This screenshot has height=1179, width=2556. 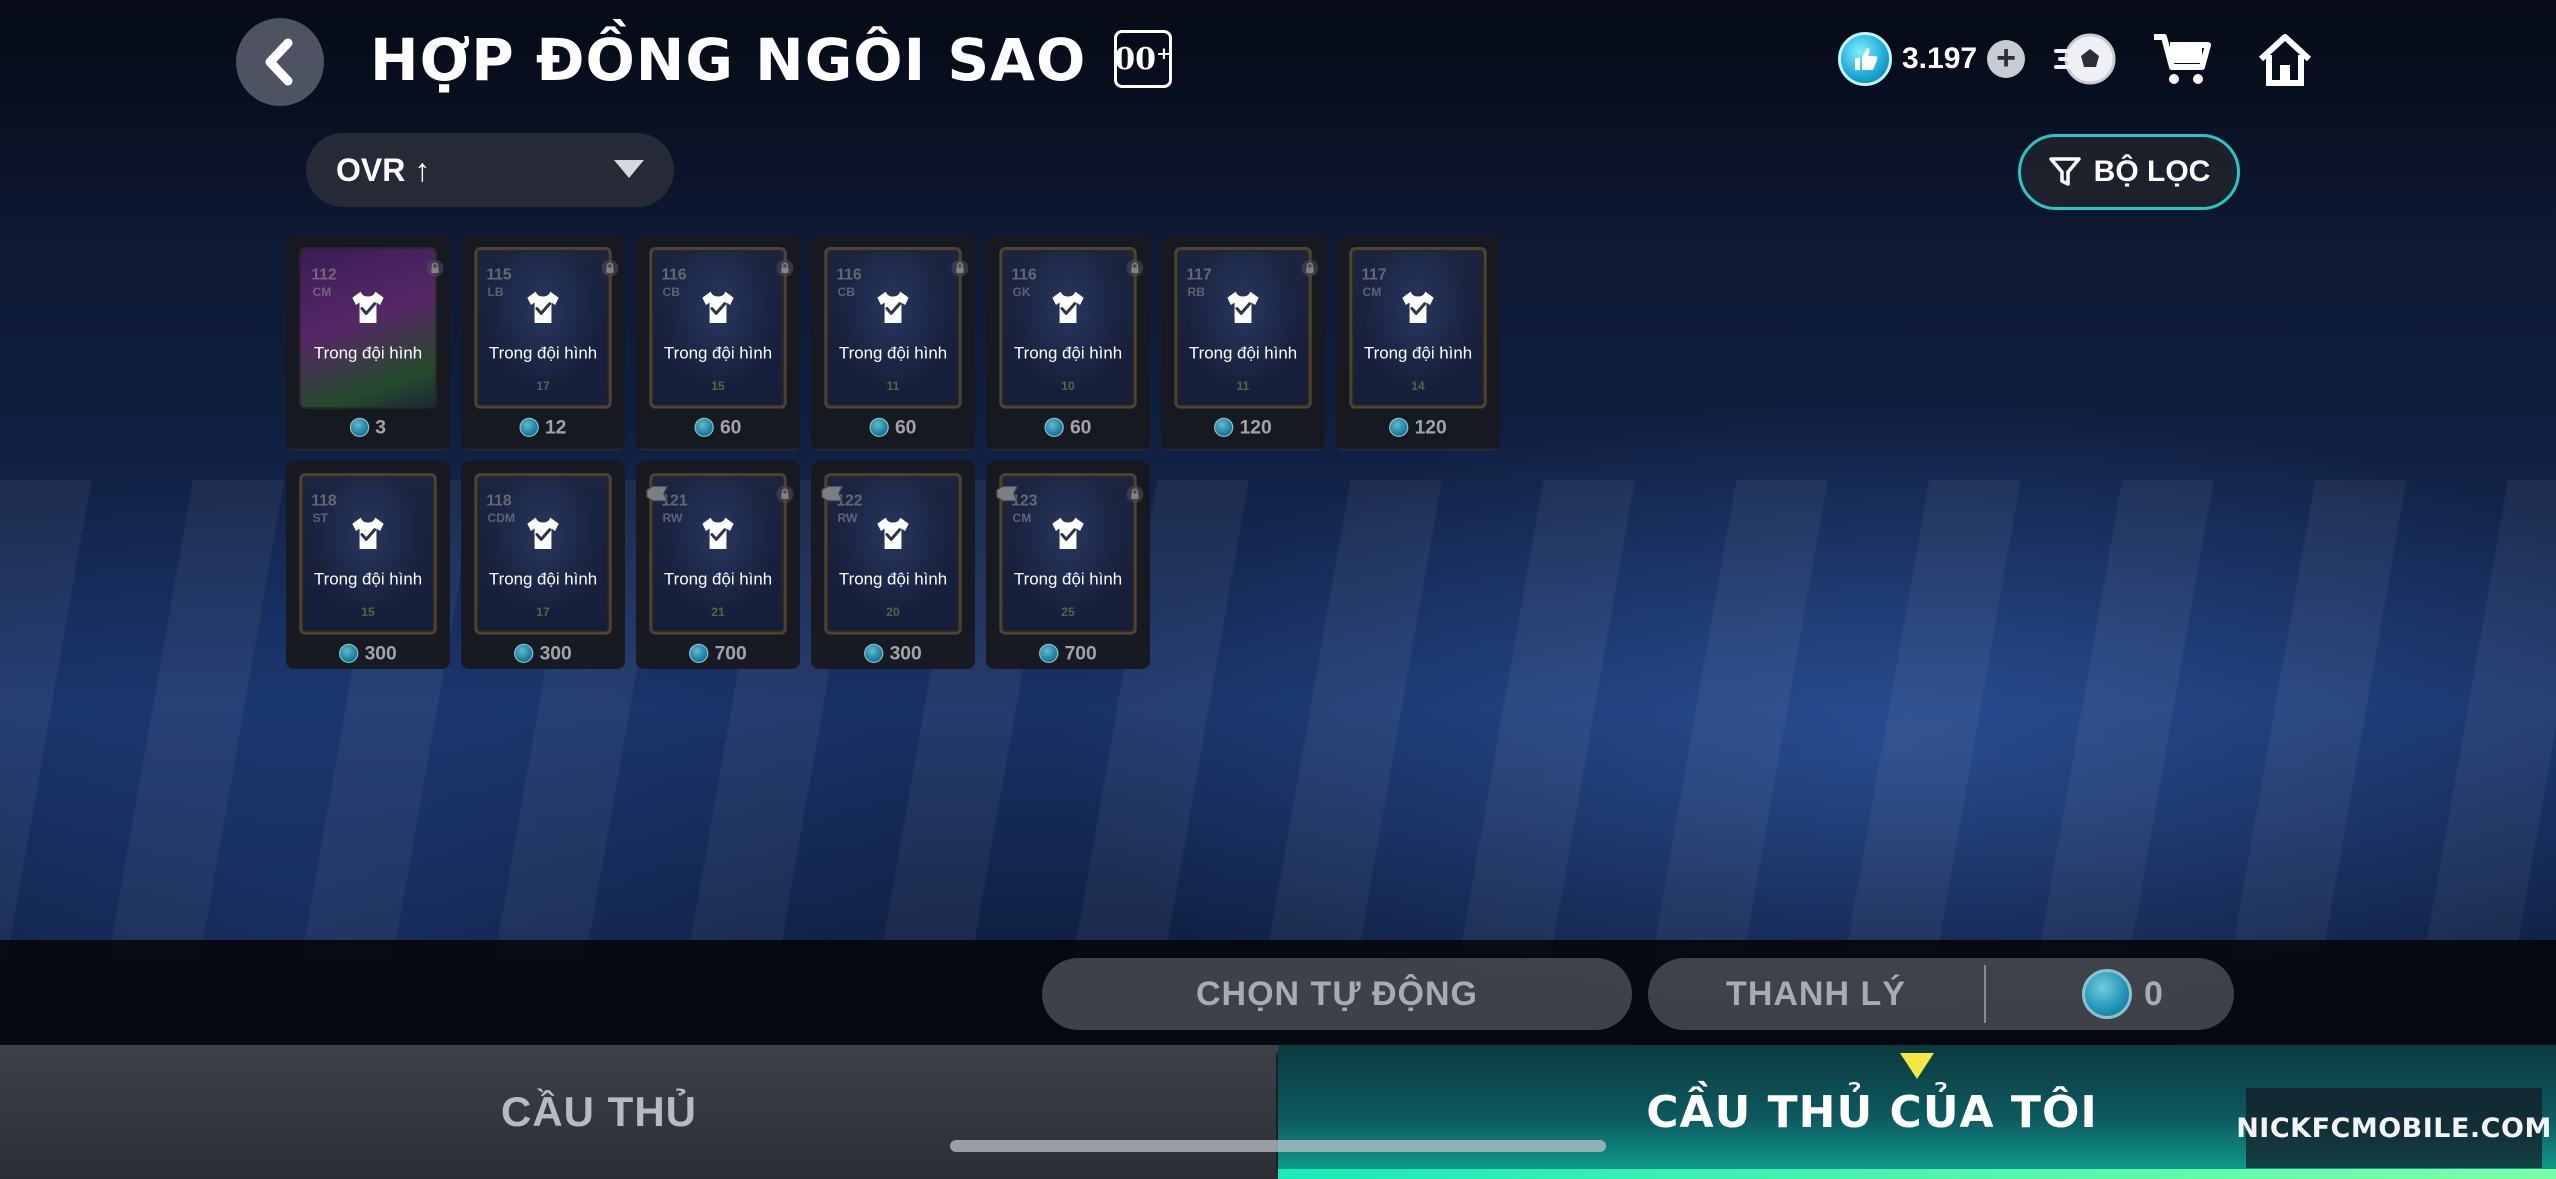 I want to click on player-card: 116 CB 11 Trong đội hình 60, so click(x=893, y=343).